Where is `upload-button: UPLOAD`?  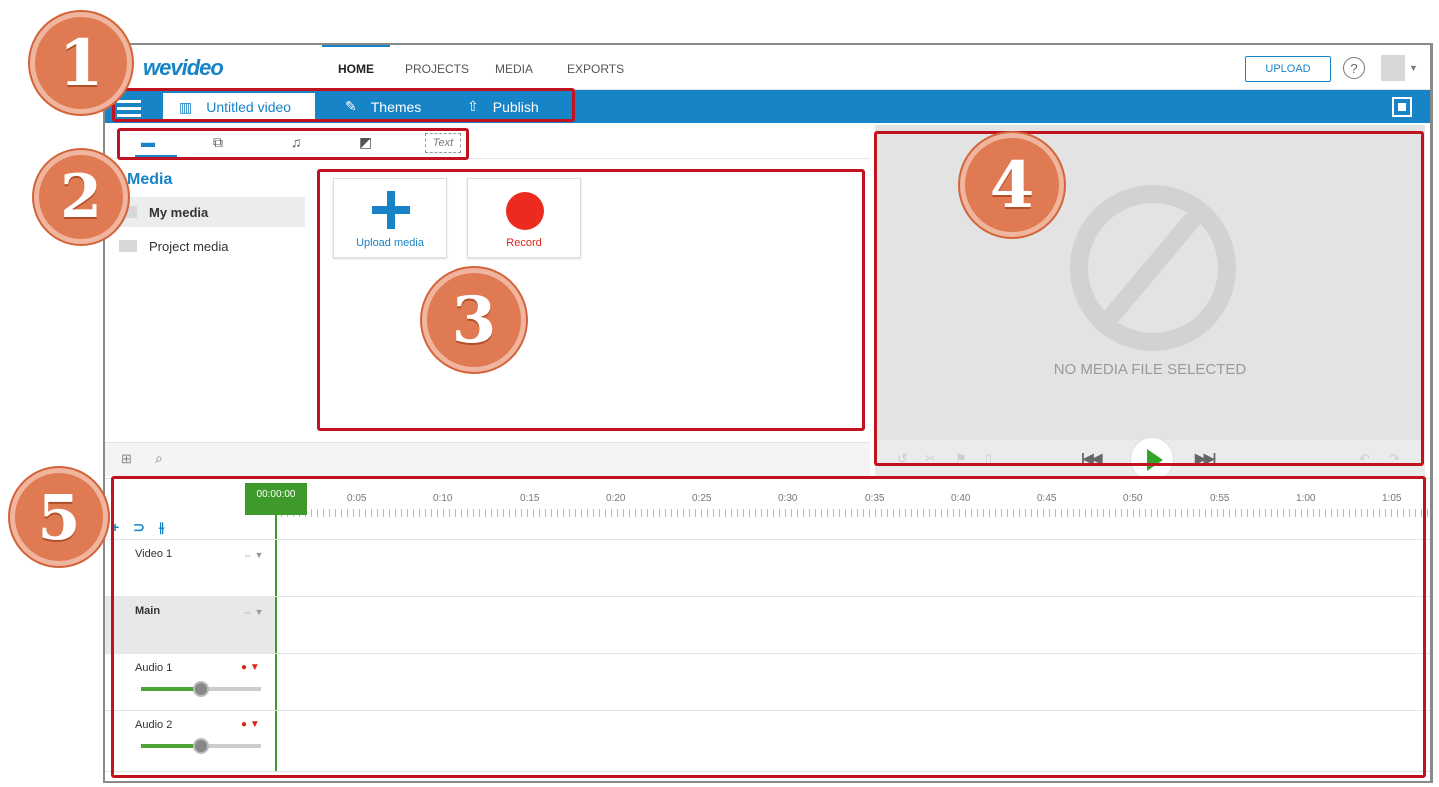
upload-button: UPLOAD is located at coordinates (1288, 69).